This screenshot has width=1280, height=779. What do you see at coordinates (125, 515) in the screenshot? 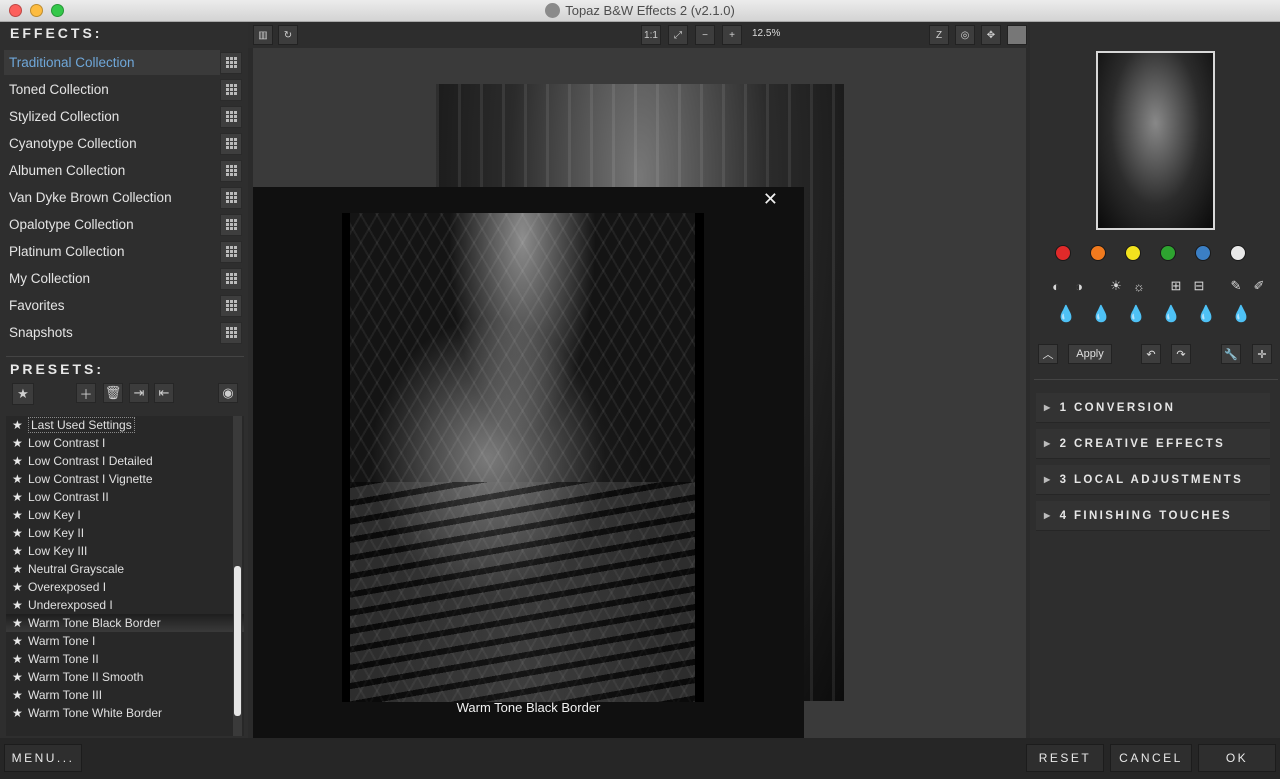
I see `preset-item: ★ Low Key I` at bounding box center [125, 515].